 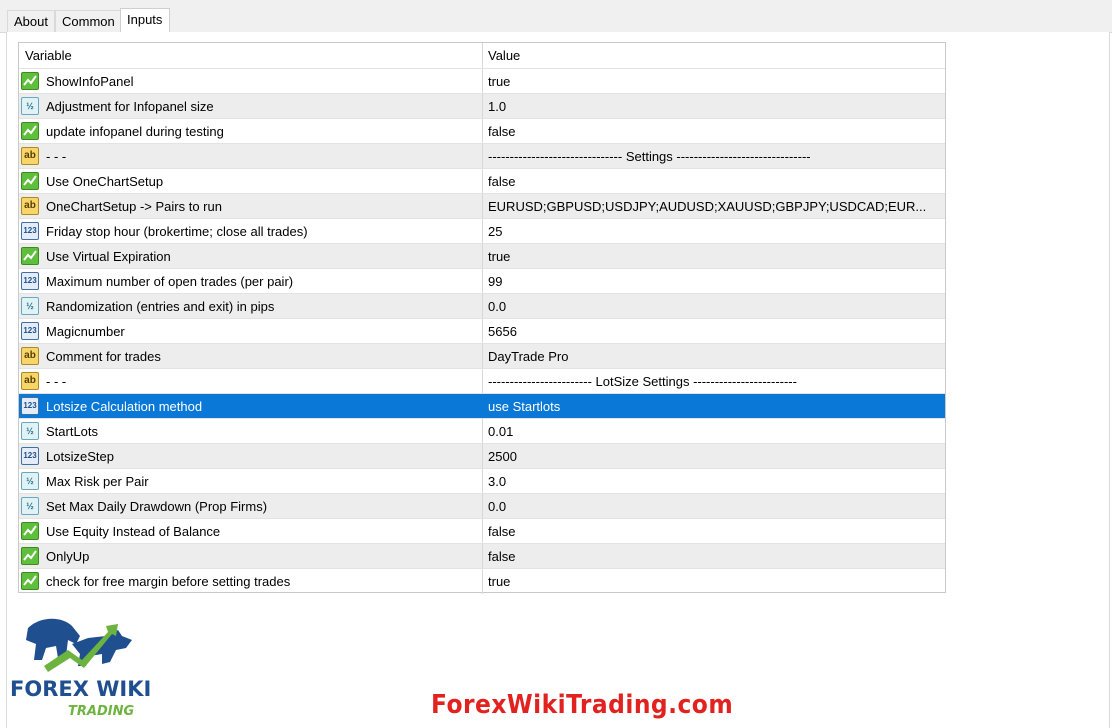 I want to click on table-row: 123 Magicnumber 5656, so click(x=482, y=331).